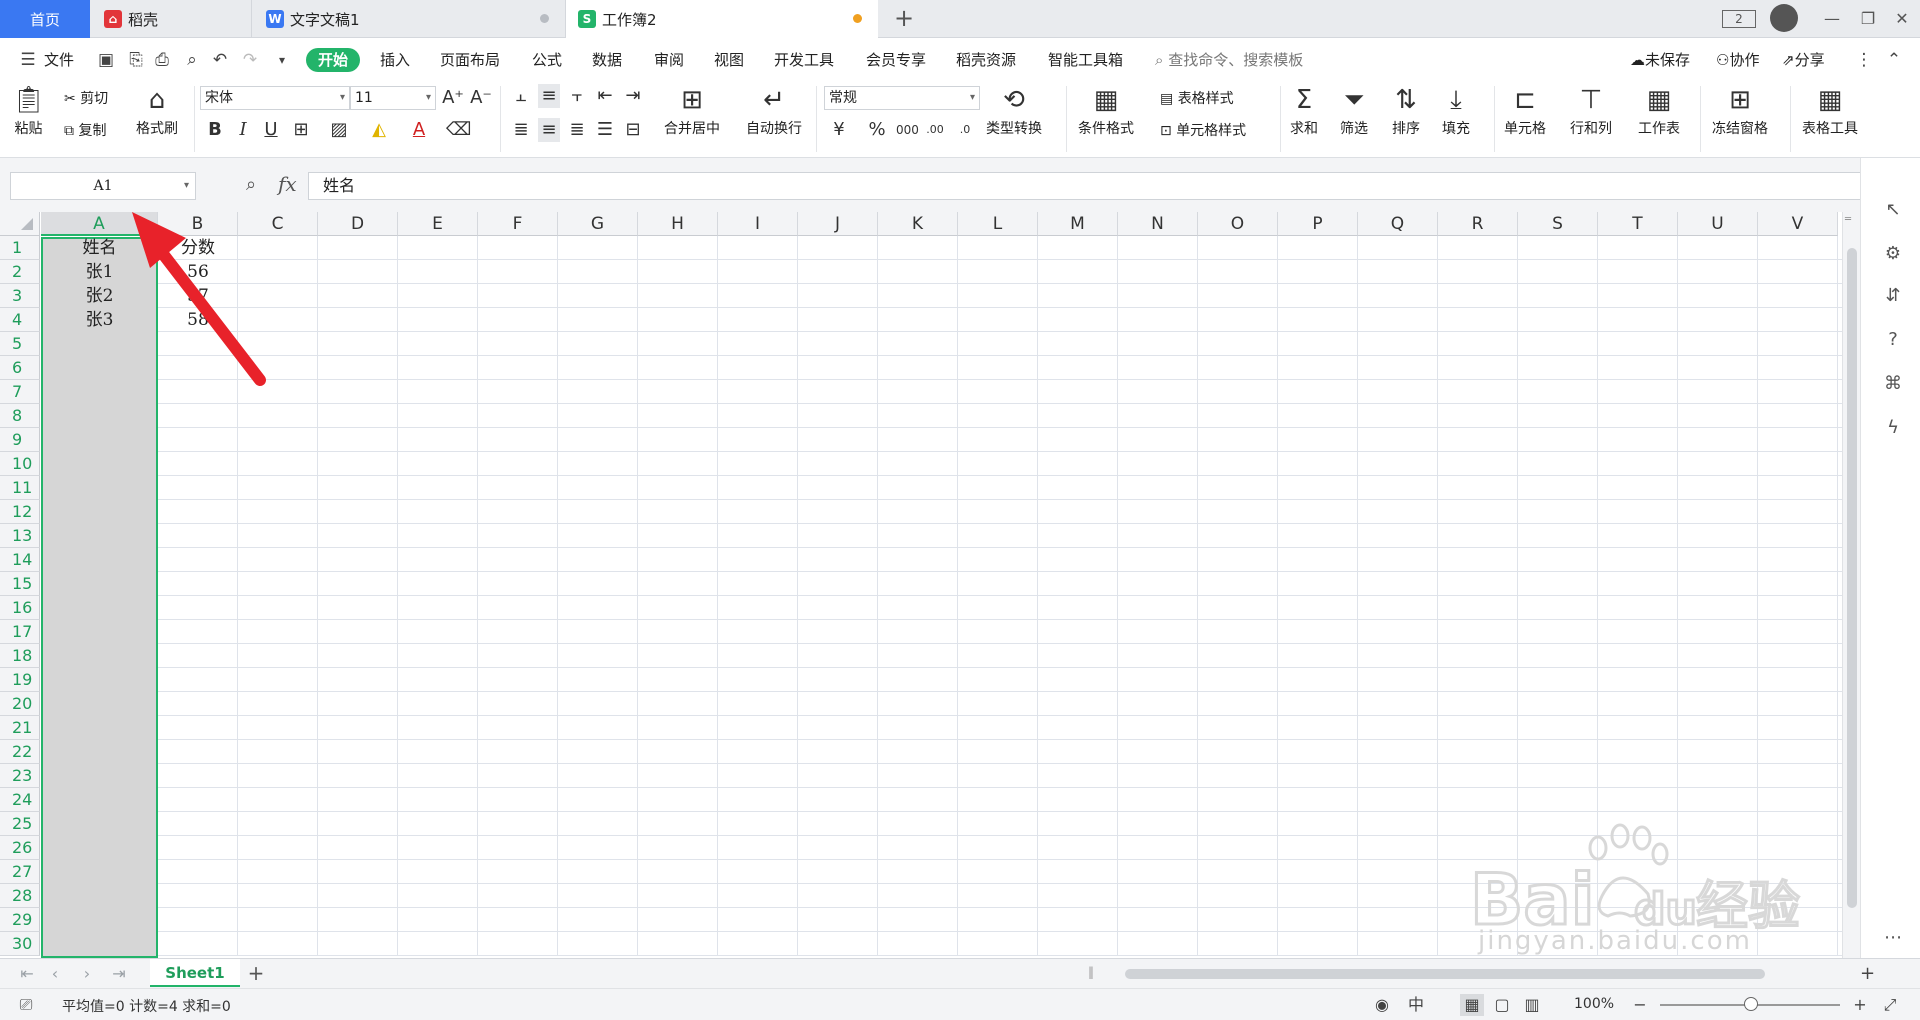 Image resolution: width=1920 pixels, height=1020 pixels. Describe the element at coordinates (172, 19) in the screenshot. I see `tab-daoke: ⌂ 稻壳` at that location.